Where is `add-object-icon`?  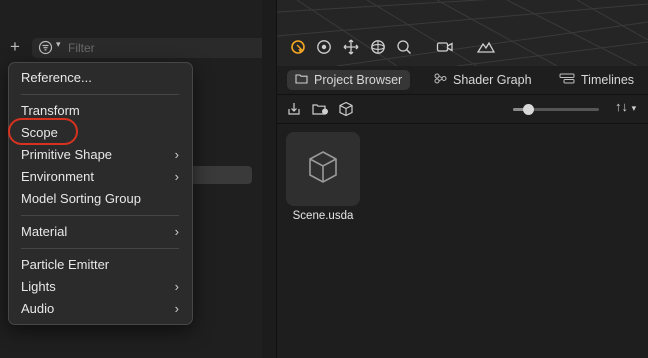
add-object-icon is located at coordinates (346, 109).